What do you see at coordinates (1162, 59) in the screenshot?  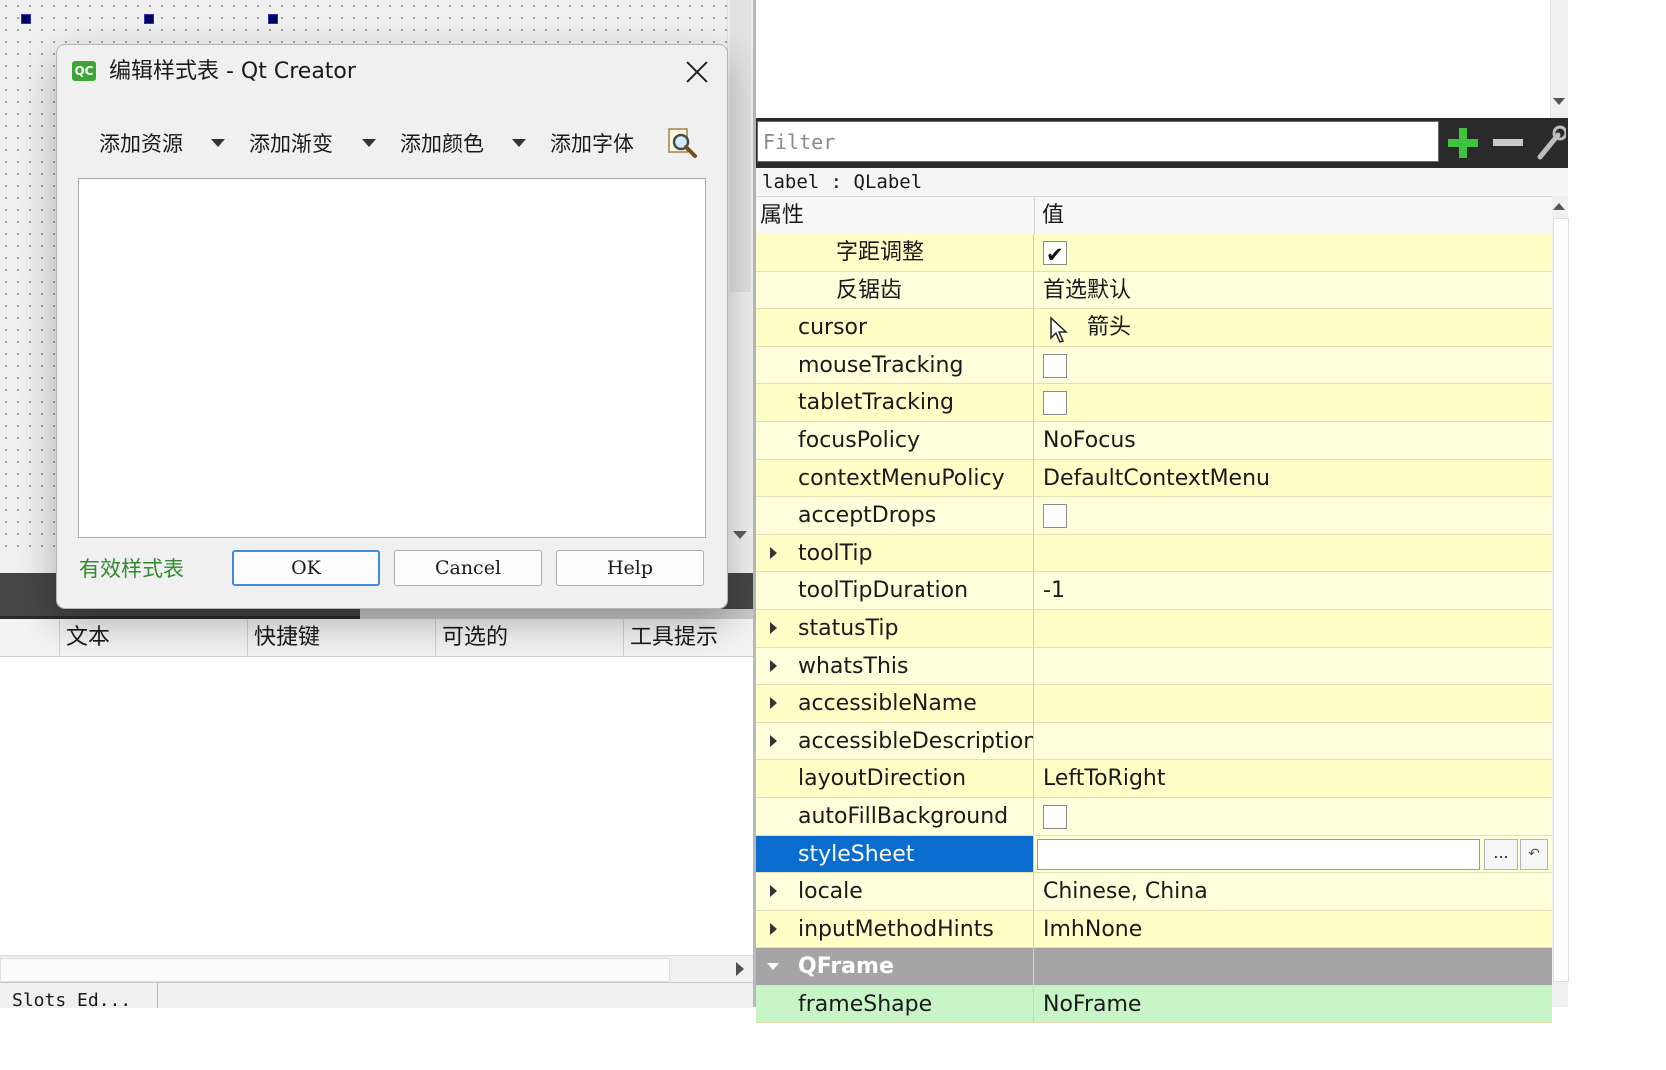 I see `object-inspector` at bounding box center [1162, 59].